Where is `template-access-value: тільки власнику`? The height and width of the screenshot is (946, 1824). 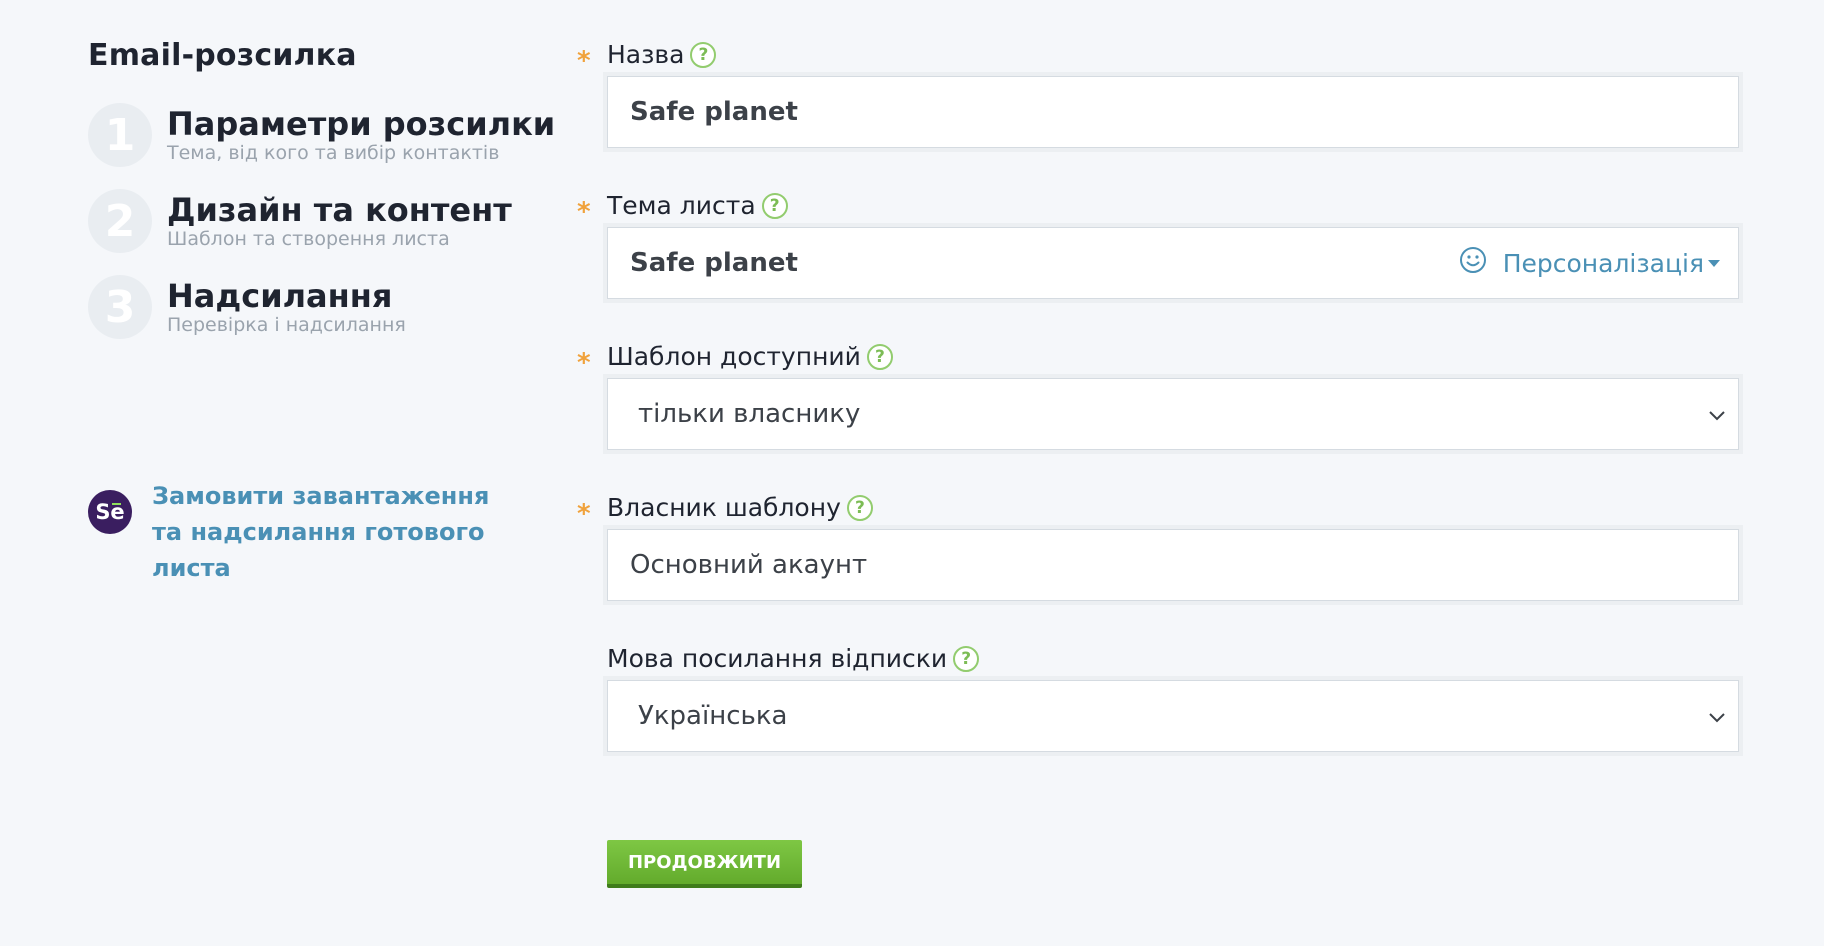
template-access-value: тільки власнику is located at coordinates (749, 414).